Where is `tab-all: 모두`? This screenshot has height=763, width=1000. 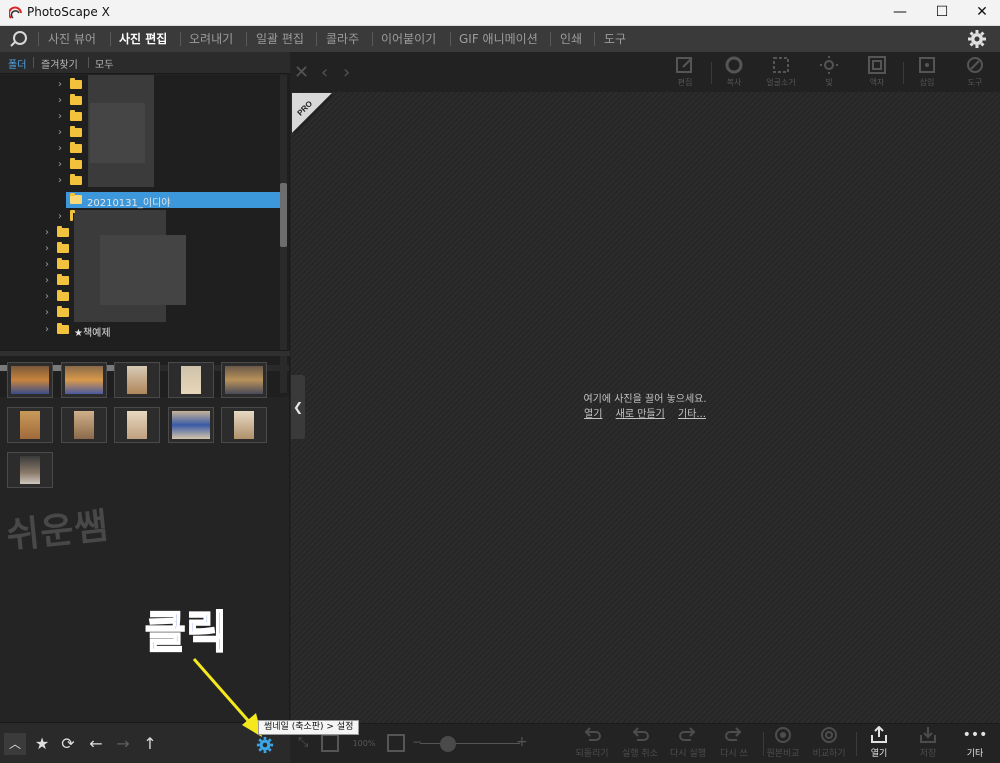 tab-all: 모두 is located at coordinates (104, 63).